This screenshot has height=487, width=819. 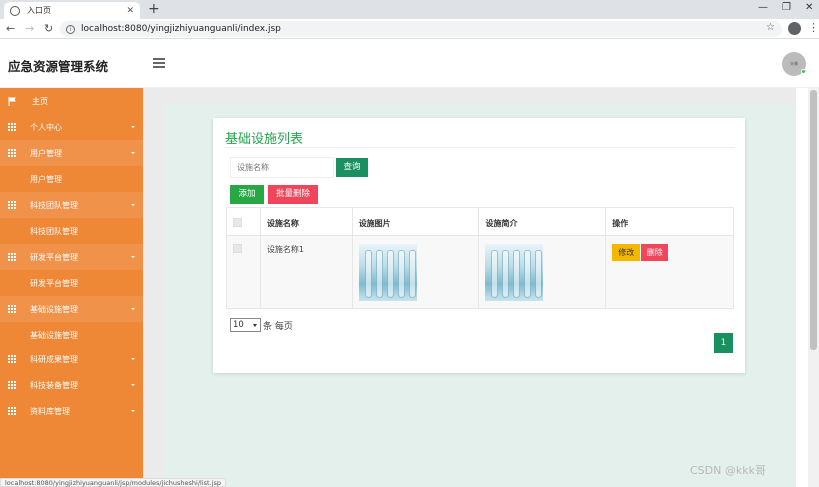 What do you see at coordinates (786, 7) in the screenshot?
I see `restore-icon: ❐` at bounding box center [786, 7].